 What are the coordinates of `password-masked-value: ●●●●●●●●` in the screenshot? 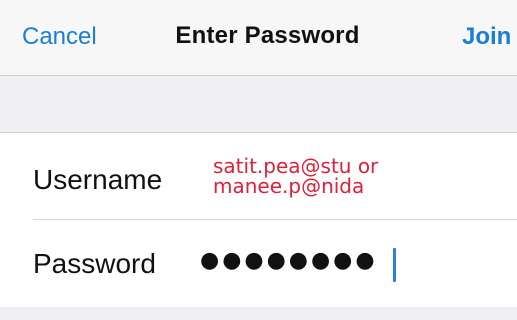 It's located at (289, 260).